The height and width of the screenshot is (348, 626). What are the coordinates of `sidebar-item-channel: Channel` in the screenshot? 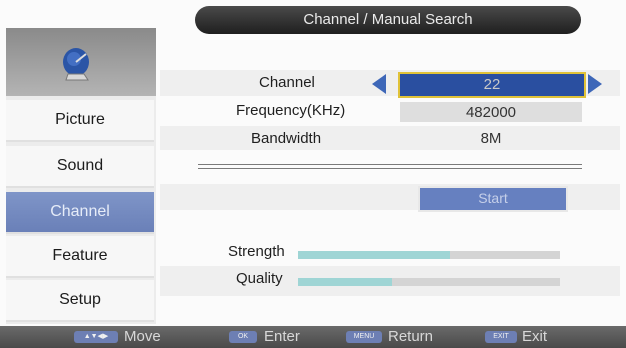 It's located at (80, 213).